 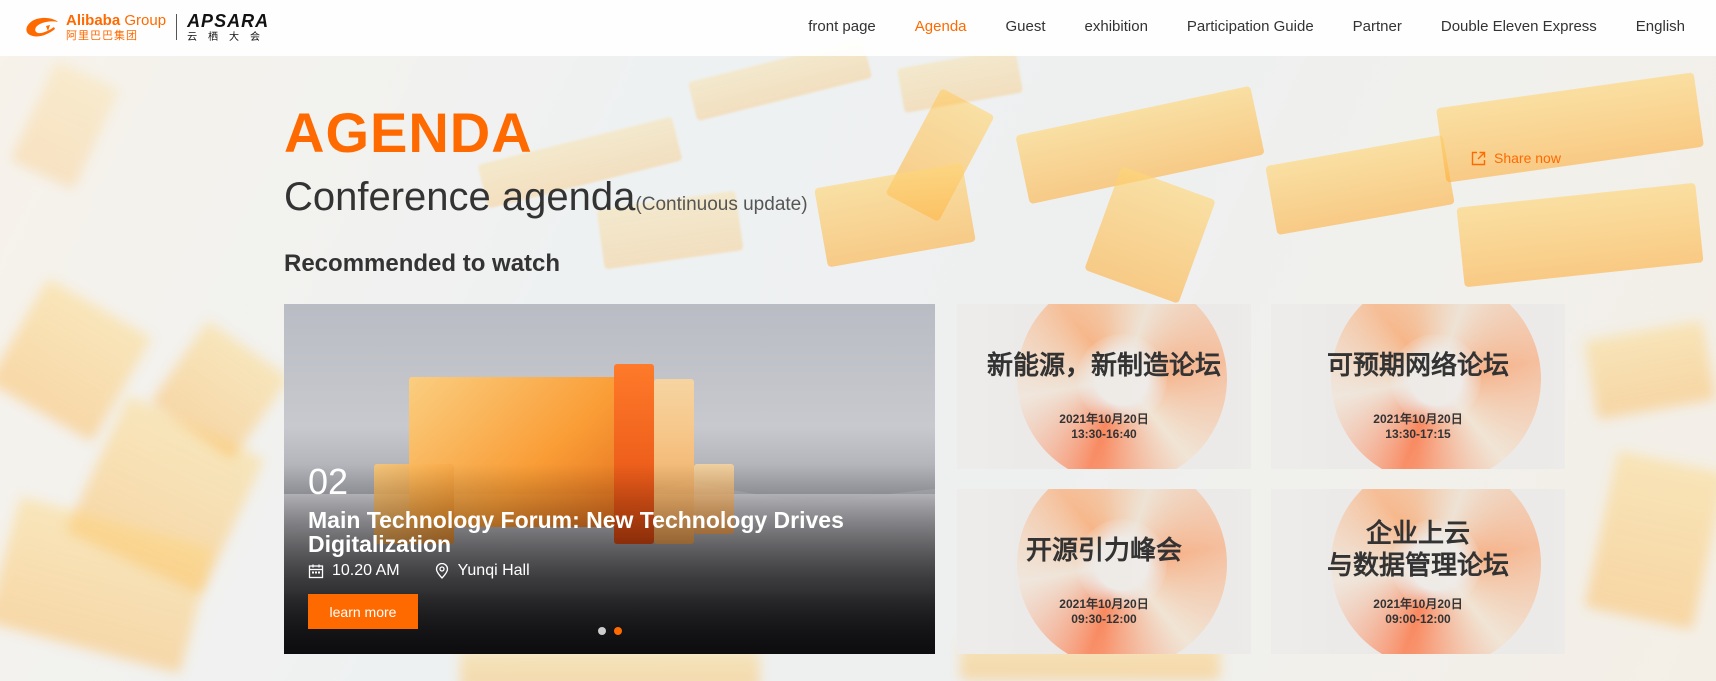 I want to click on featured-time: 10.20 AM, so click(x=366, y=570).